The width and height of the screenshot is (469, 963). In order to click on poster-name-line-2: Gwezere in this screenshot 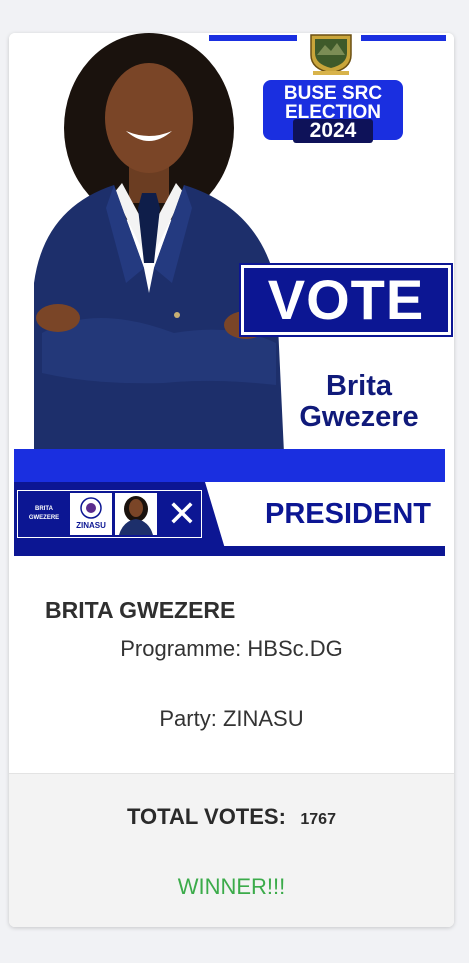, I will do `click(359, 417)`.